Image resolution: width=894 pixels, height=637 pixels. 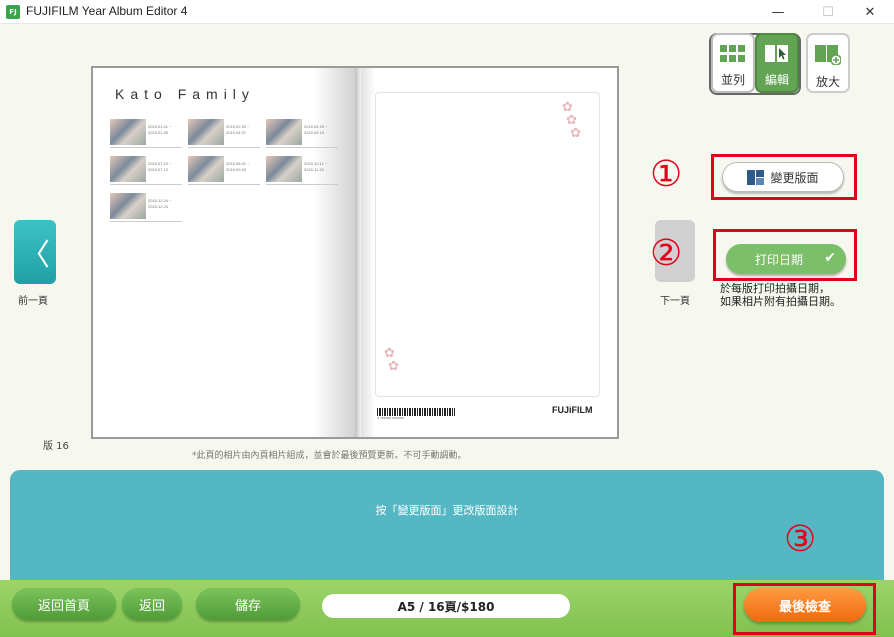 I want to click on auto-update-note: *此頁的相片由內頁相片組成，並會於最後預覽更新。不可手動調動。, so click(x=329, y=456).